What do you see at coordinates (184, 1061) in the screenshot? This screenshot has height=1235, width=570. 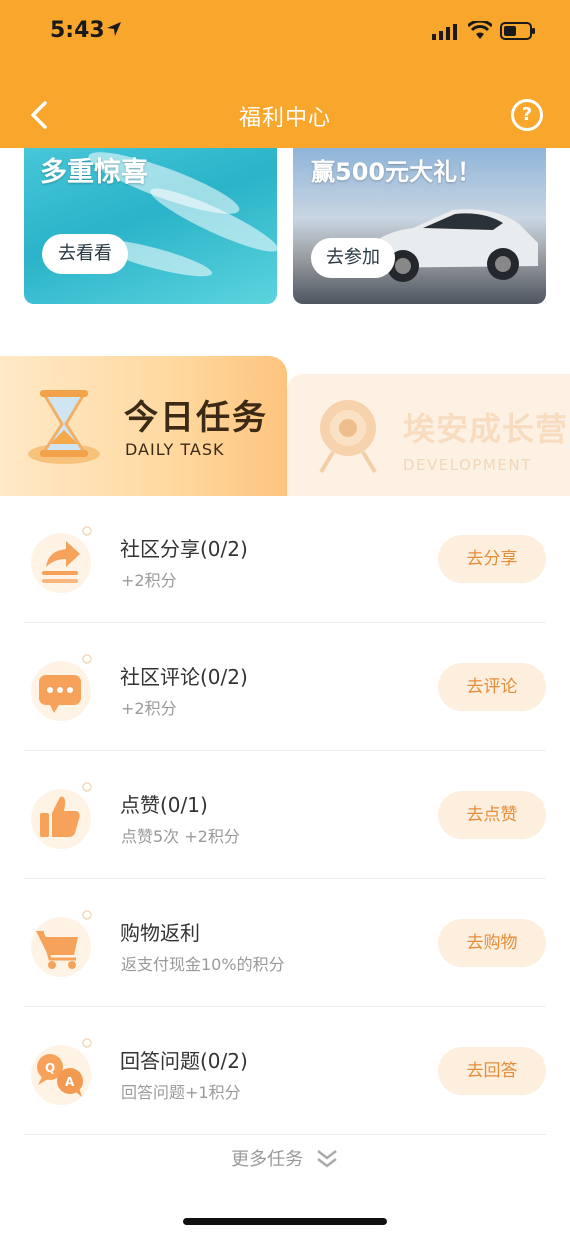 I see `task-name: 回答问题(0/2)` at bounding box center [184, 1061].